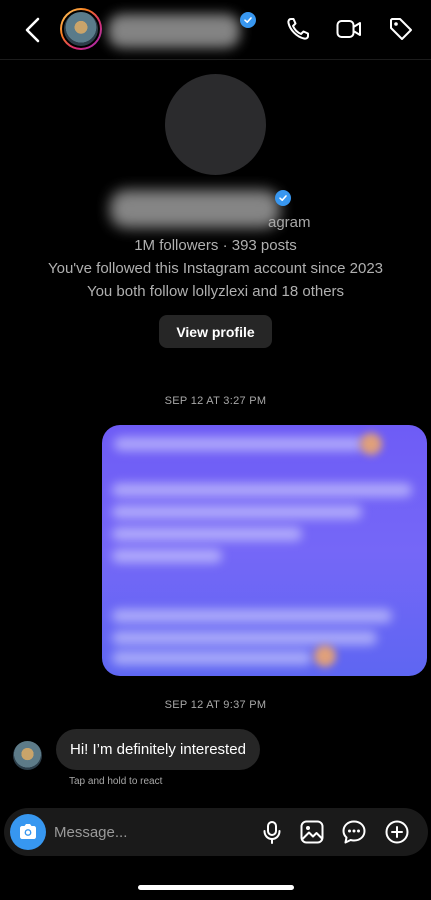 This screenshot has width=431, height=900. I want to click on plus-icon, so click(397, 832).